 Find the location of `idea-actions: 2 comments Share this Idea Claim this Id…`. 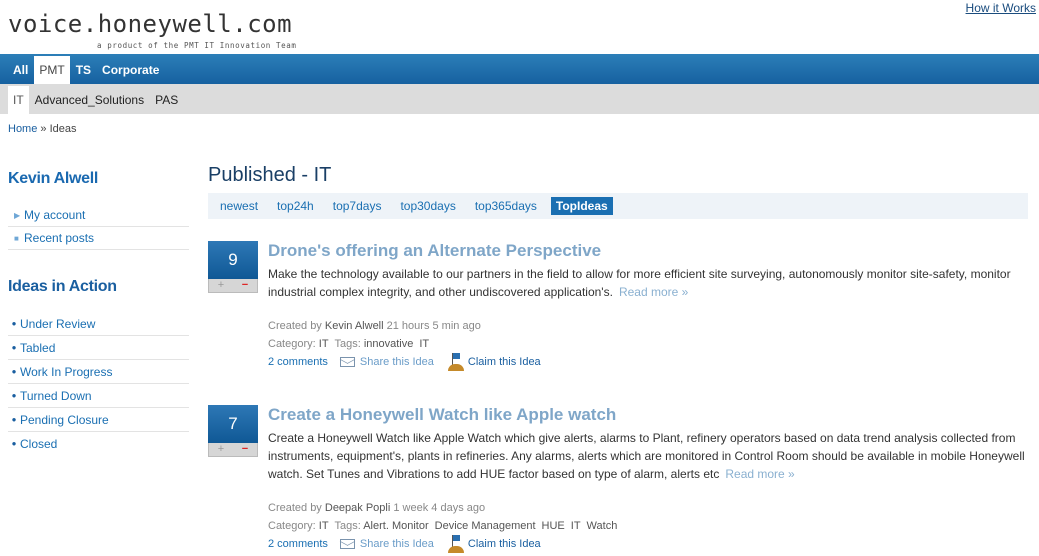

idea-actions: 2 comments Share this Idea Claim this Id… is located at coordinates (648, 544).